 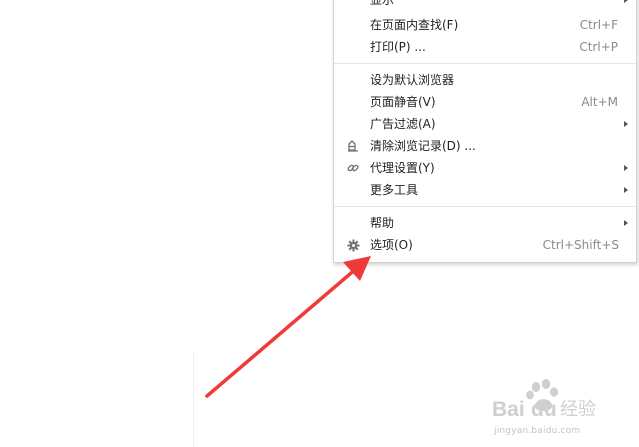 I want to click on svg-text: 经验, so click(x=578, y=409).